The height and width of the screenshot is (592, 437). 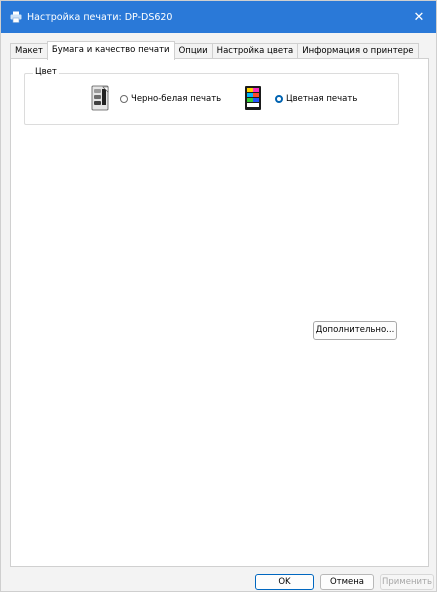 What do you see at coordinates (46, 72) in the screenshot?
I see `color-group-legend: Цвет` at bounding box center [46, 72].